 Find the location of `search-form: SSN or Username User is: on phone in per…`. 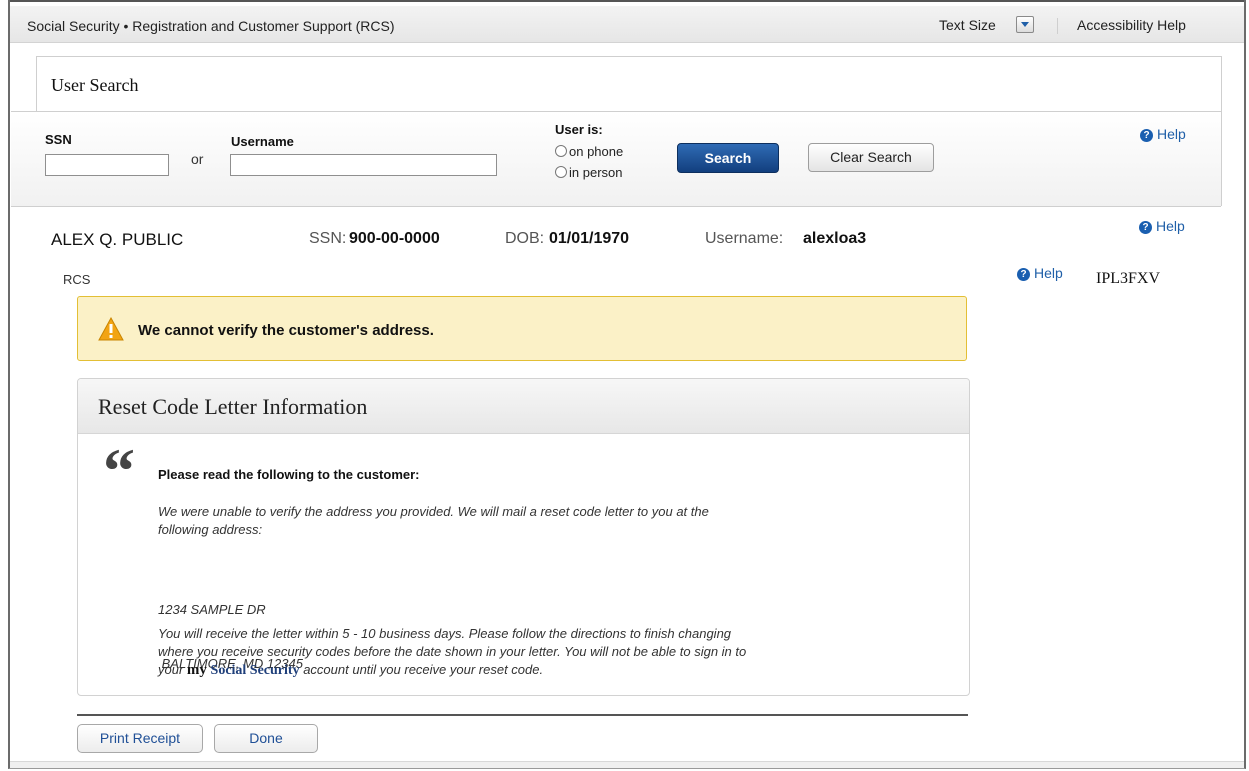

search-form: SSN or Username User is: on phone in per… is located at coordinates (616, 159).